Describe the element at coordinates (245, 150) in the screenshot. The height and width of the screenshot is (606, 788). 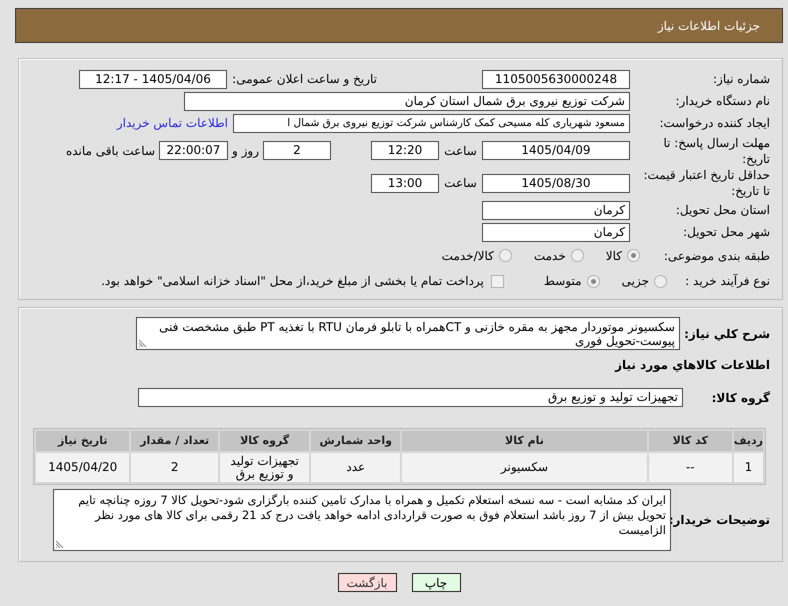
I see `days-label: روز و` at that location.